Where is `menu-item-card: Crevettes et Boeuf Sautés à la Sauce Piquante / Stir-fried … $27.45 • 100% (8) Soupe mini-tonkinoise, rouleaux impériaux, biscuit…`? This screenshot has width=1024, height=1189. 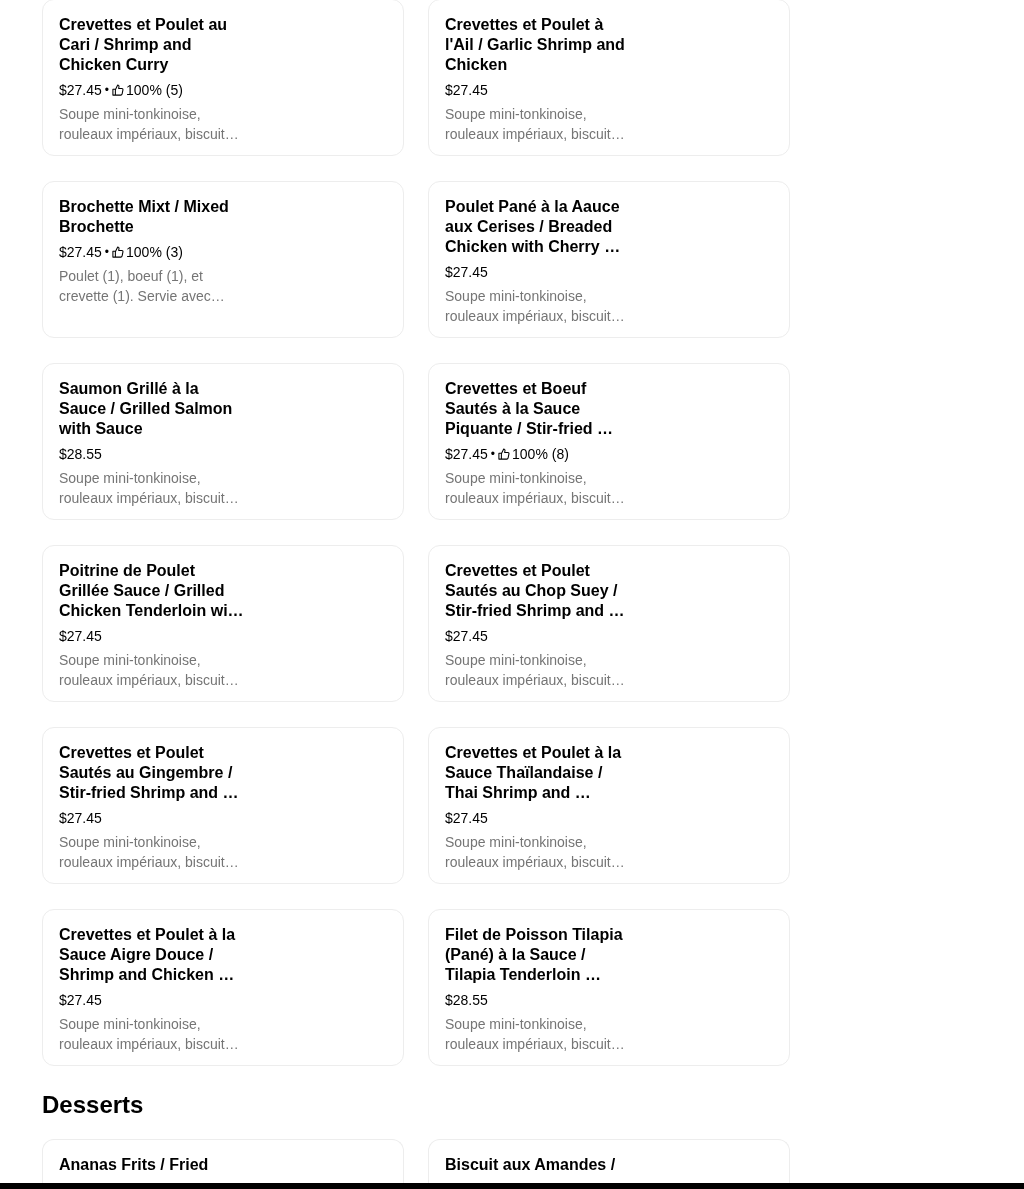 menu-item-card: Crevettes et Boeuf Sautés à la Sauce Piquante / Stir-fried … $27.45 • 100% (8) Soupe mini-tonkinoise, rouleaux impériaux, biscuit… is located at coordinates (609, 441).